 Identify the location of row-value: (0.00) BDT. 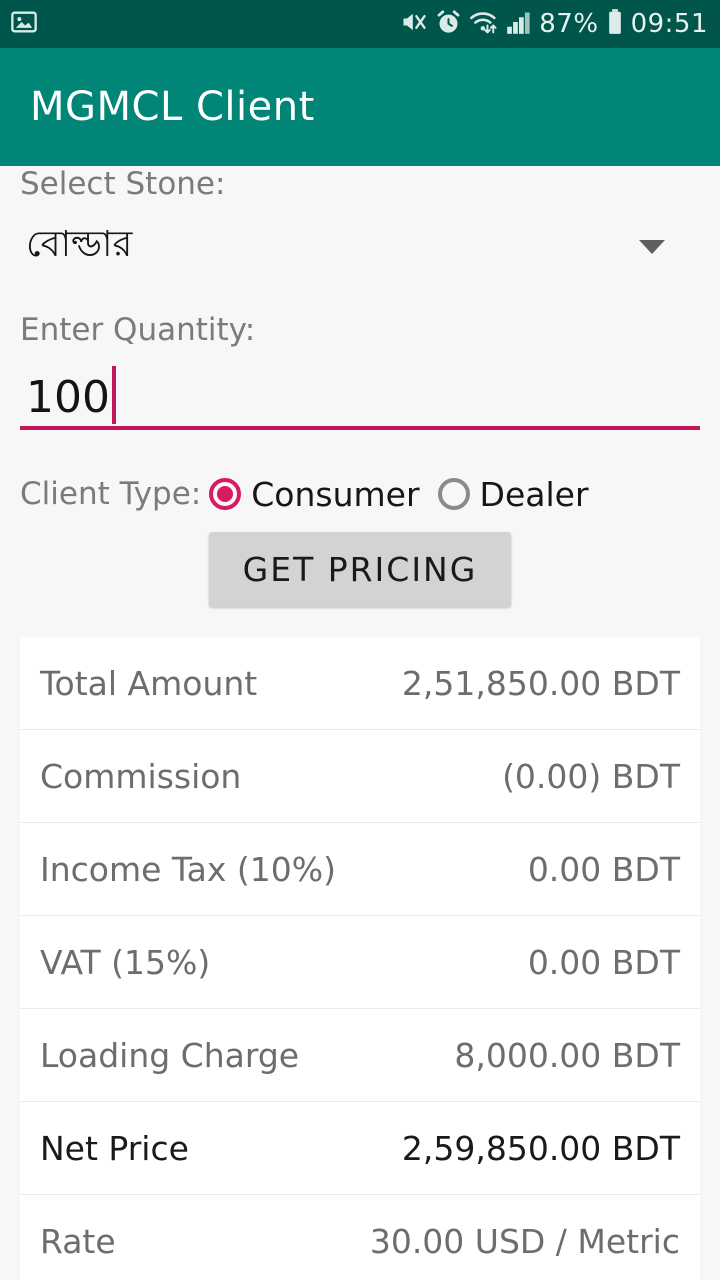
(591, 776).